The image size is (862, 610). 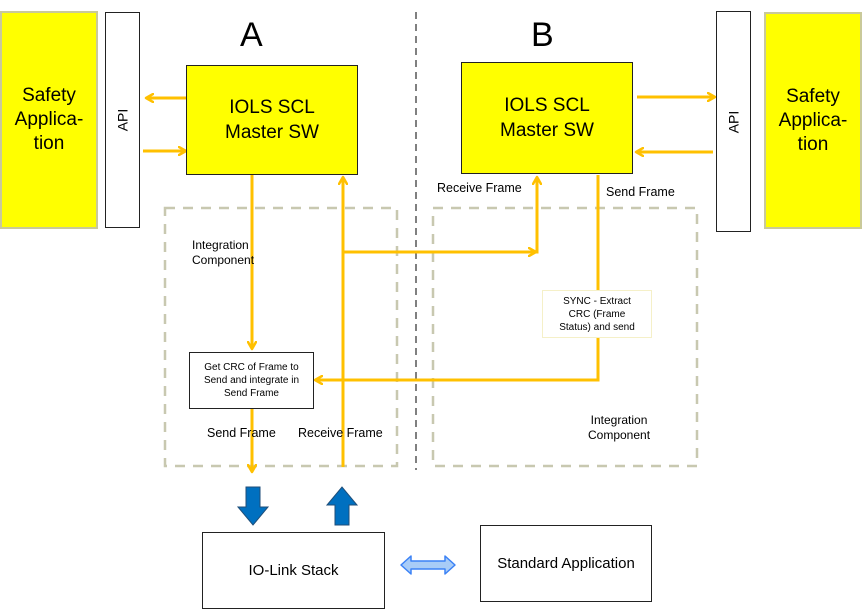 I want to click on standard-application: Standard Application, so click(x=566, y=563).